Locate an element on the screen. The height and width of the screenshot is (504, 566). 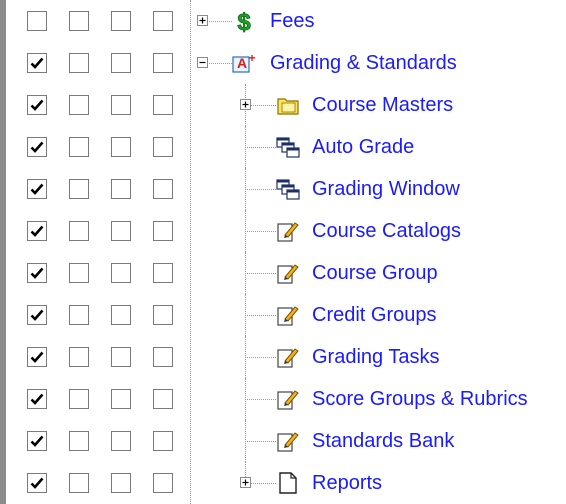
tree-item-label: Grading Window is located at coordinates (386, 189).